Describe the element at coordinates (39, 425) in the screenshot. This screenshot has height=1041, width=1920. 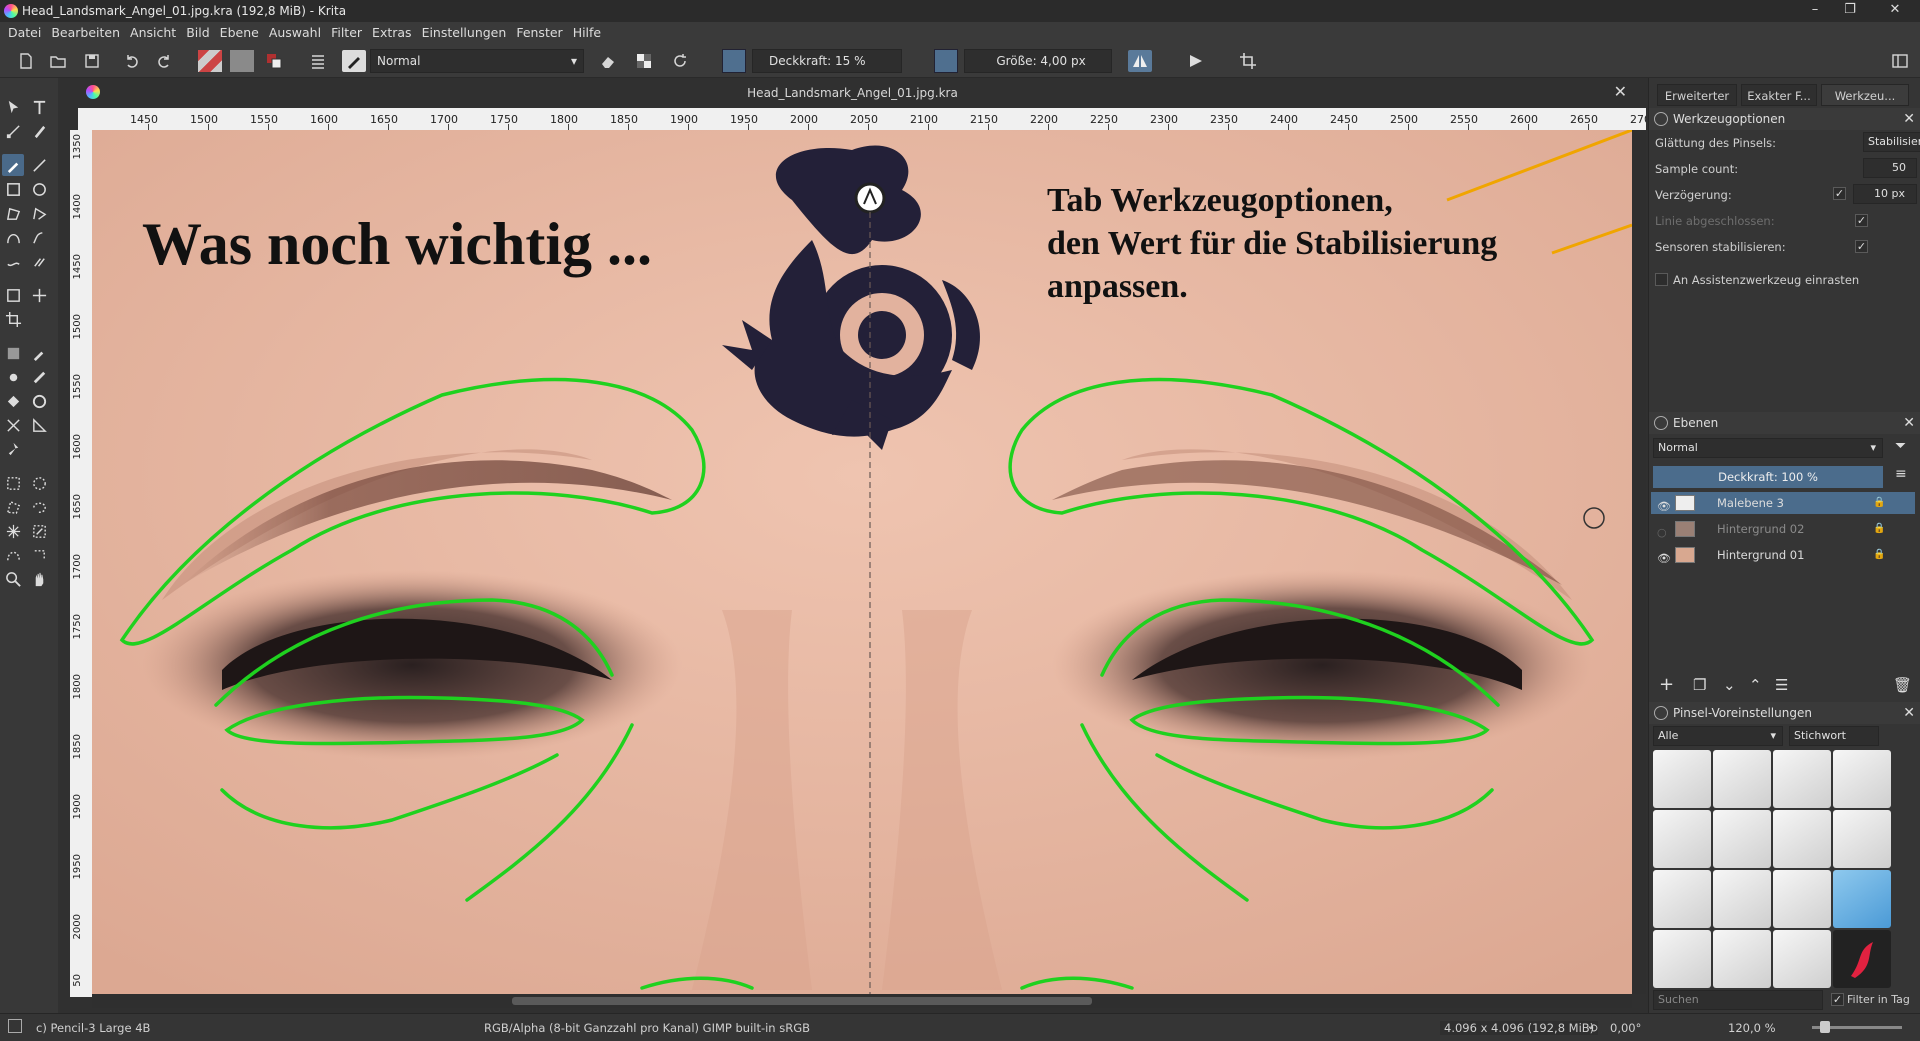
I see `measure-tool-icon` at that location.